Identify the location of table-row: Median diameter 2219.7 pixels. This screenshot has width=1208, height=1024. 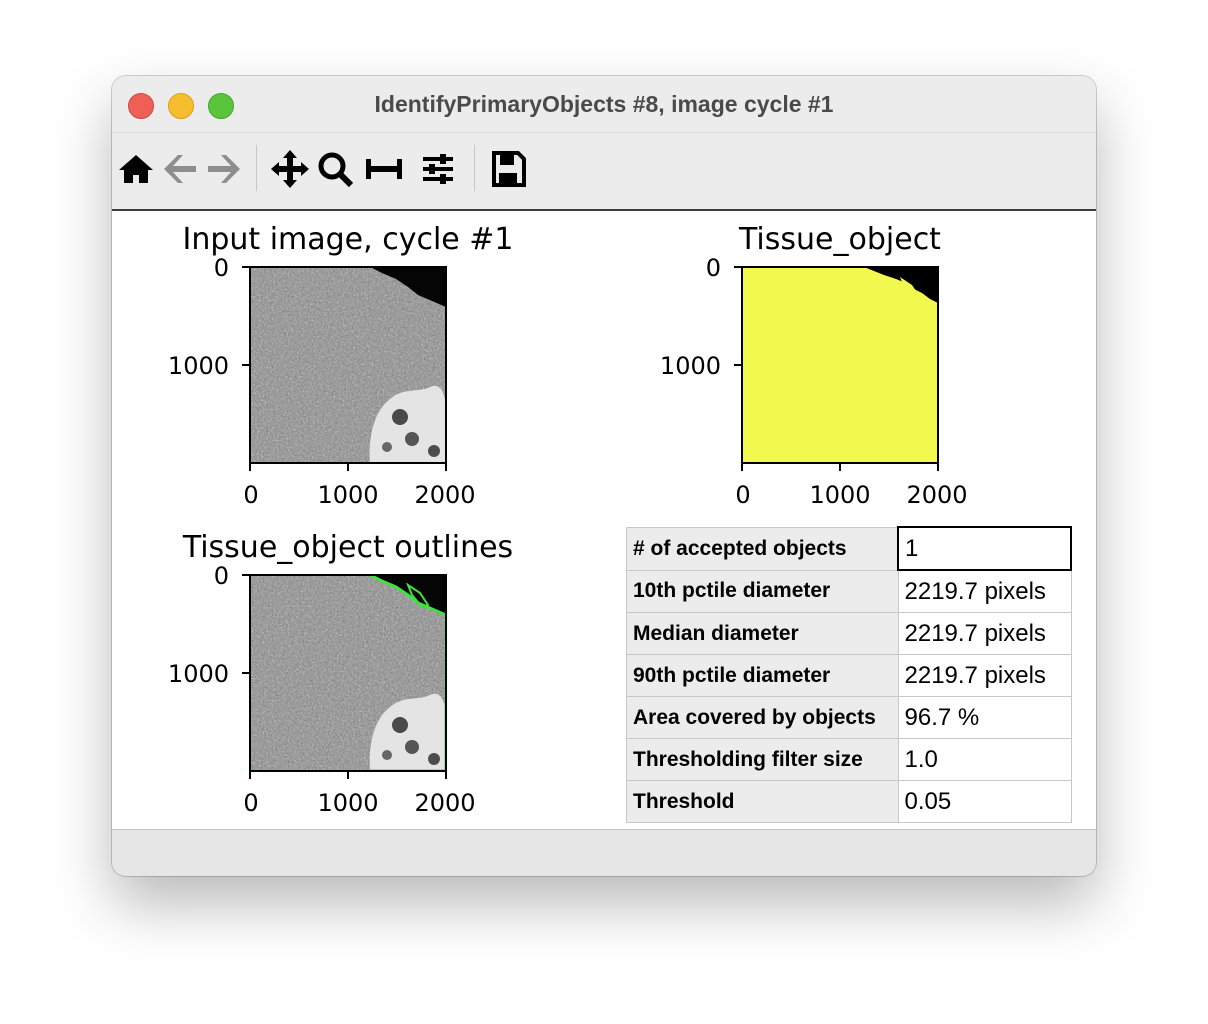
(849, 633).